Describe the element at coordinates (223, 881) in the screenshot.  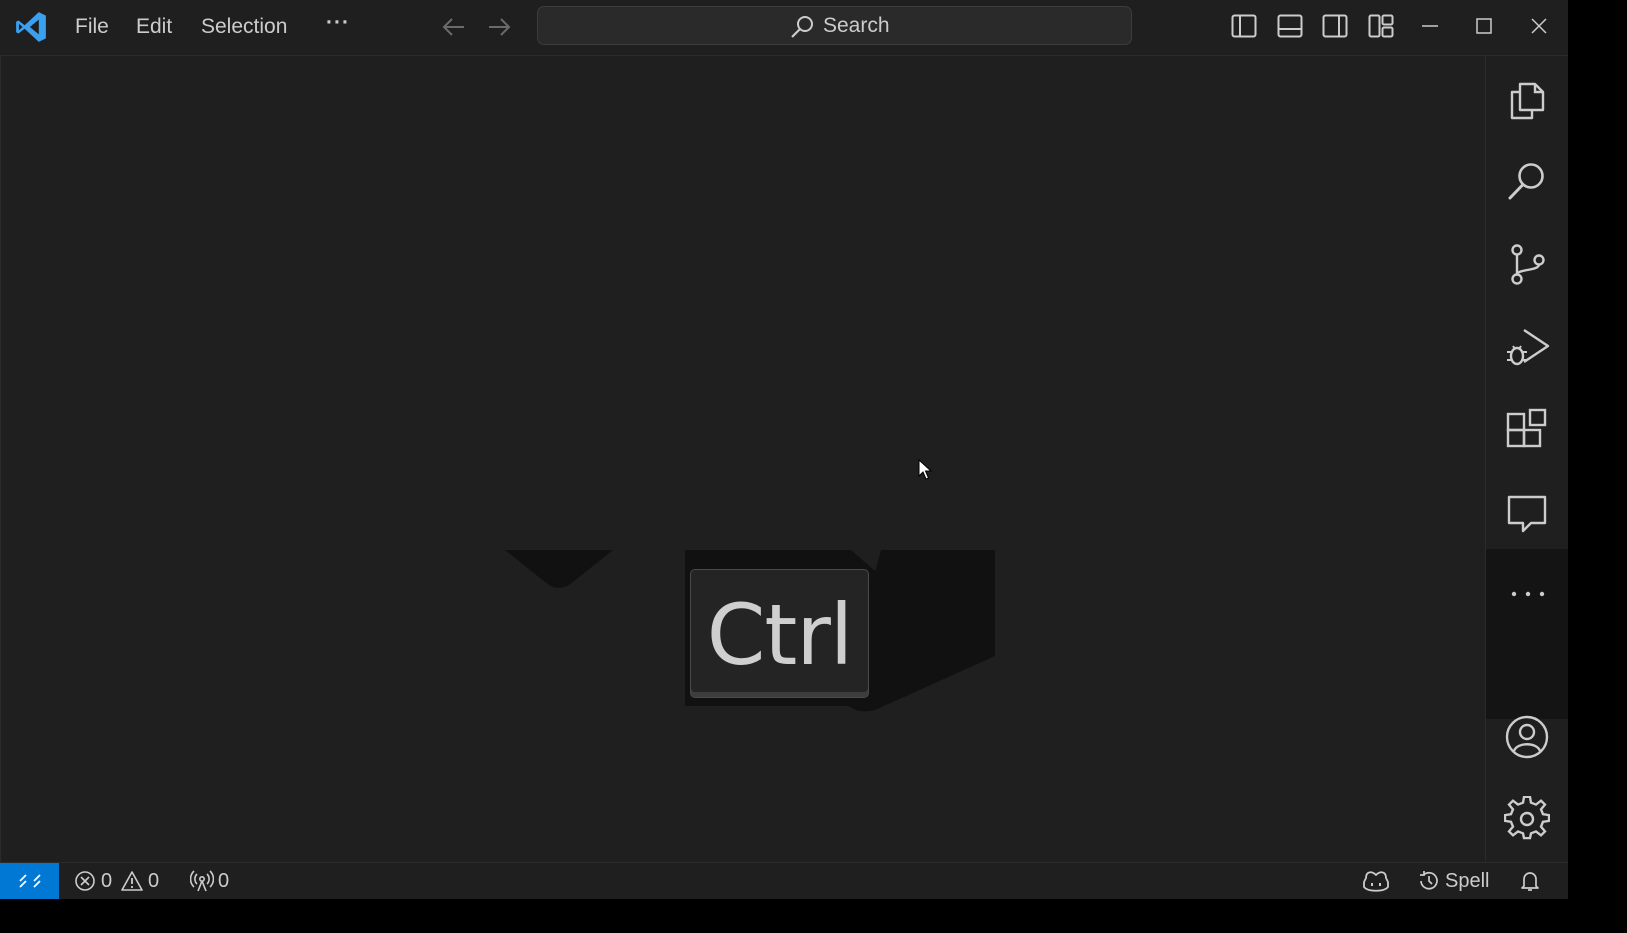
I see `ports-count: 0` at that location.